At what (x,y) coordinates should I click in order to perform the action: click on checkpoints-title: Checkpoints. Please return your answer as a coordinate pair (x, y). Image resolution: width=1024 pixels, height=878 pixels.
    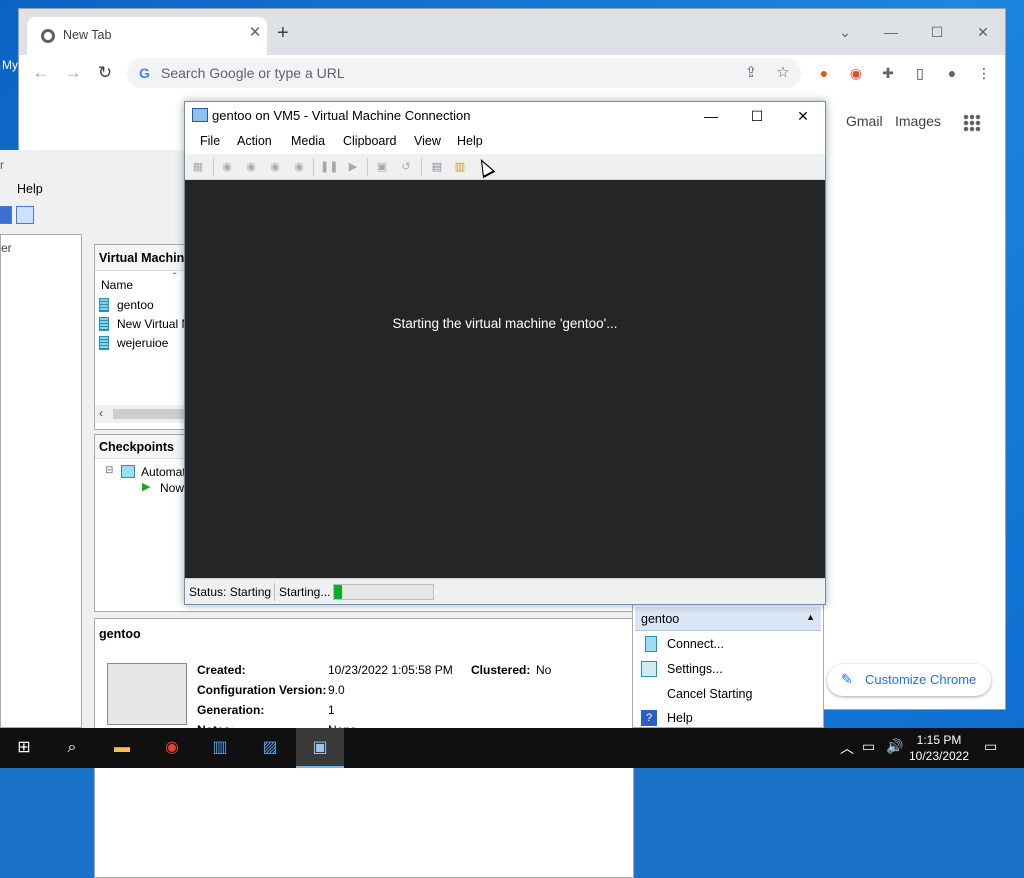
    Looking at the image, I should click on (137, 447).